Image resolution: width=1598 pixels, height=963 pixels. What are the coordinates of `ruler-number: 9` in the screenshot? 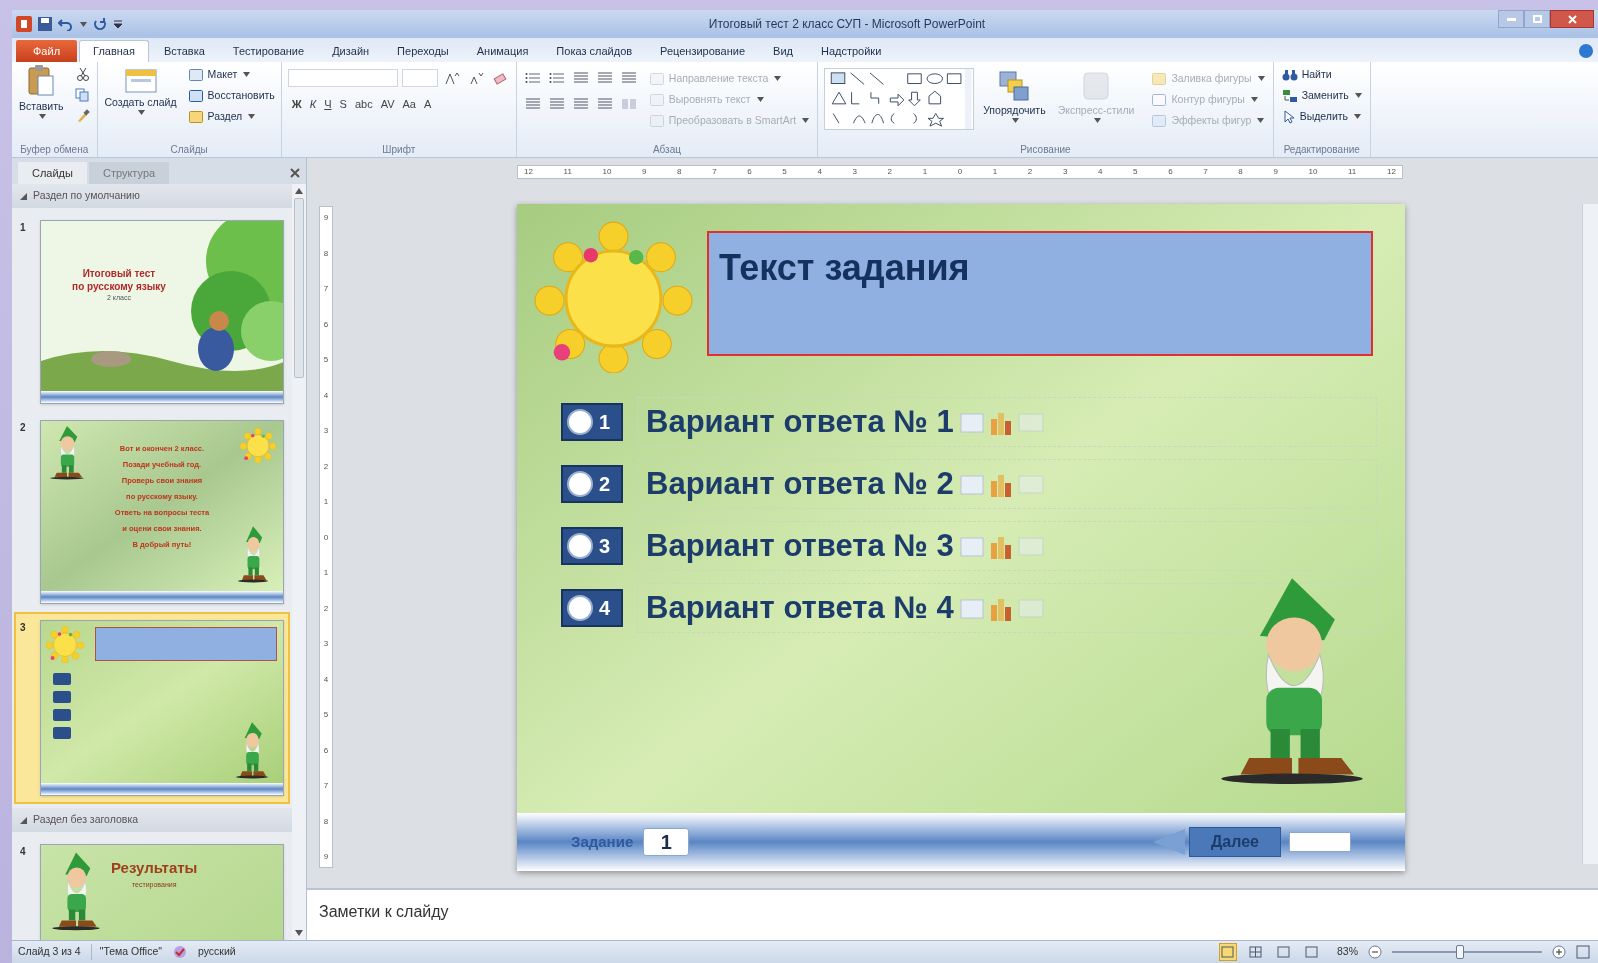 It's located at (326, 856).